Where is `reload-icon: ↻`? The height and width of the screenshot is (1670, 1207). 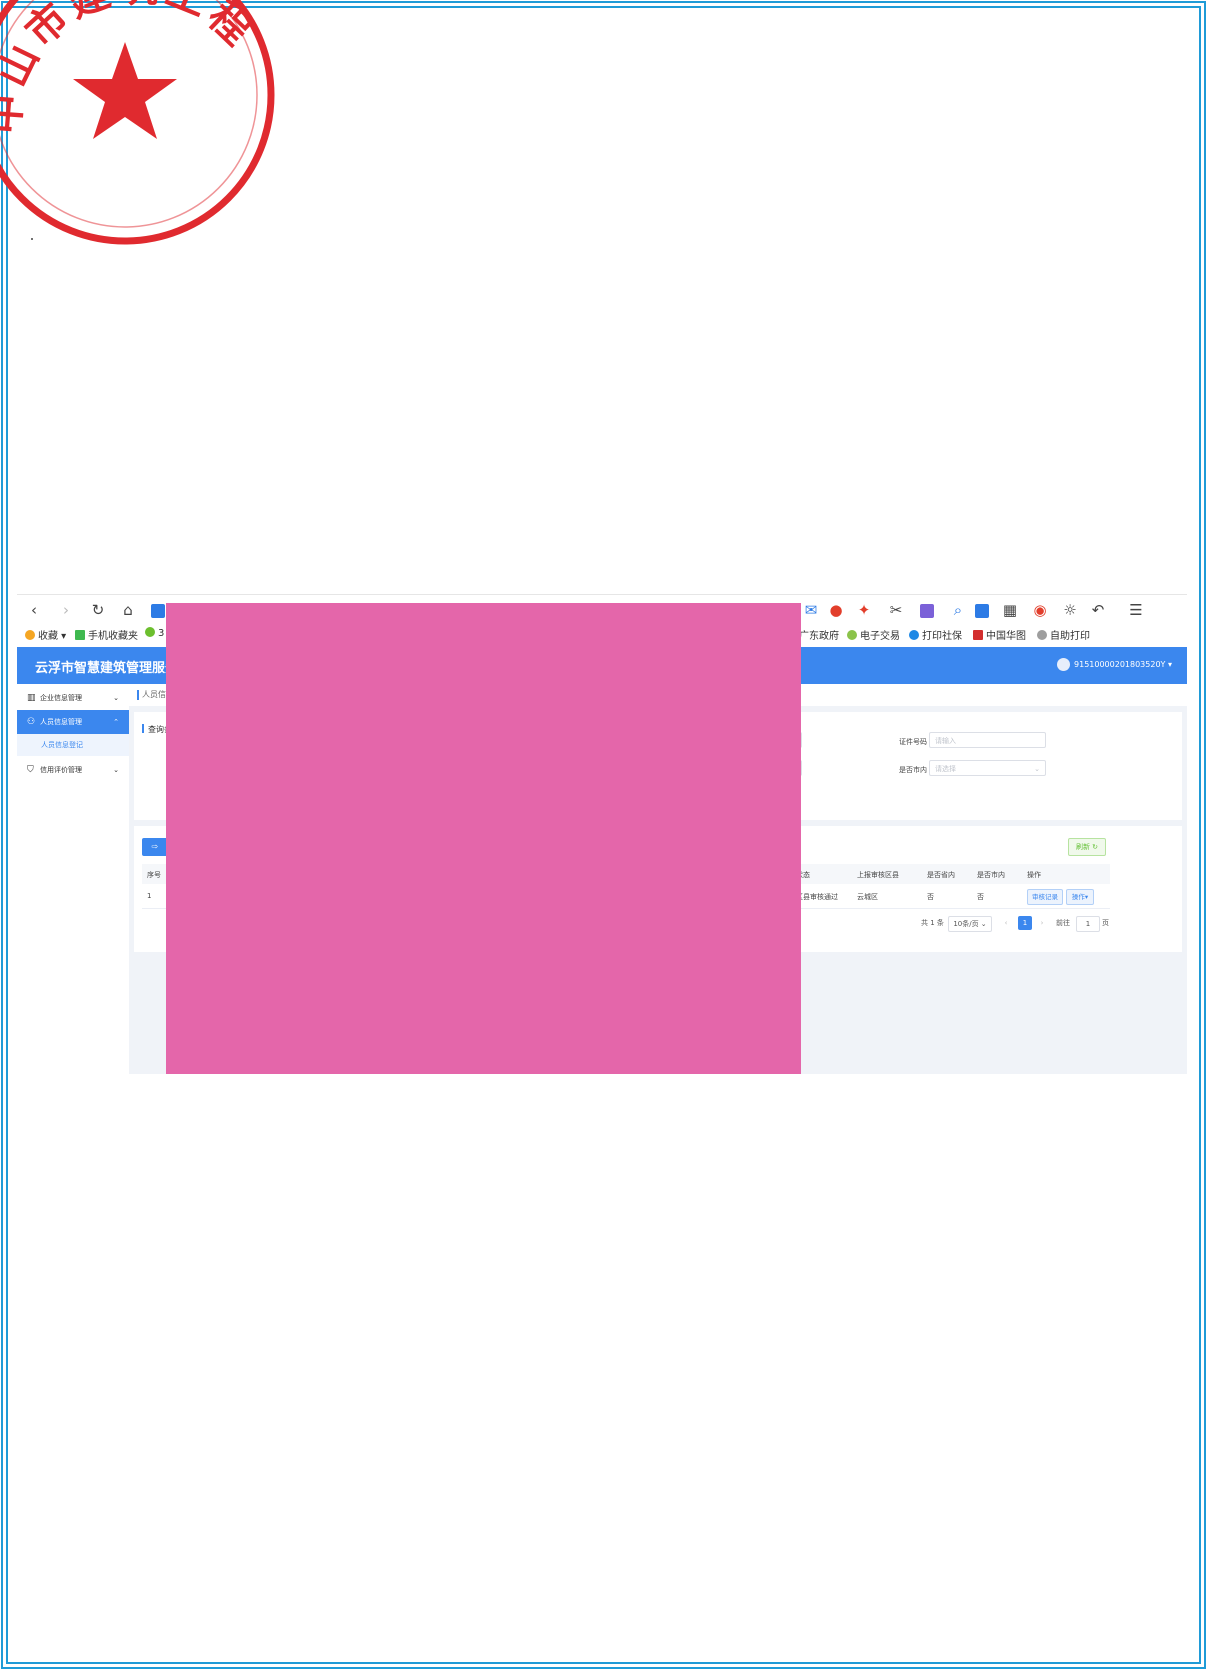 reload-icon: ↻ is located at coordinates (98, 610).